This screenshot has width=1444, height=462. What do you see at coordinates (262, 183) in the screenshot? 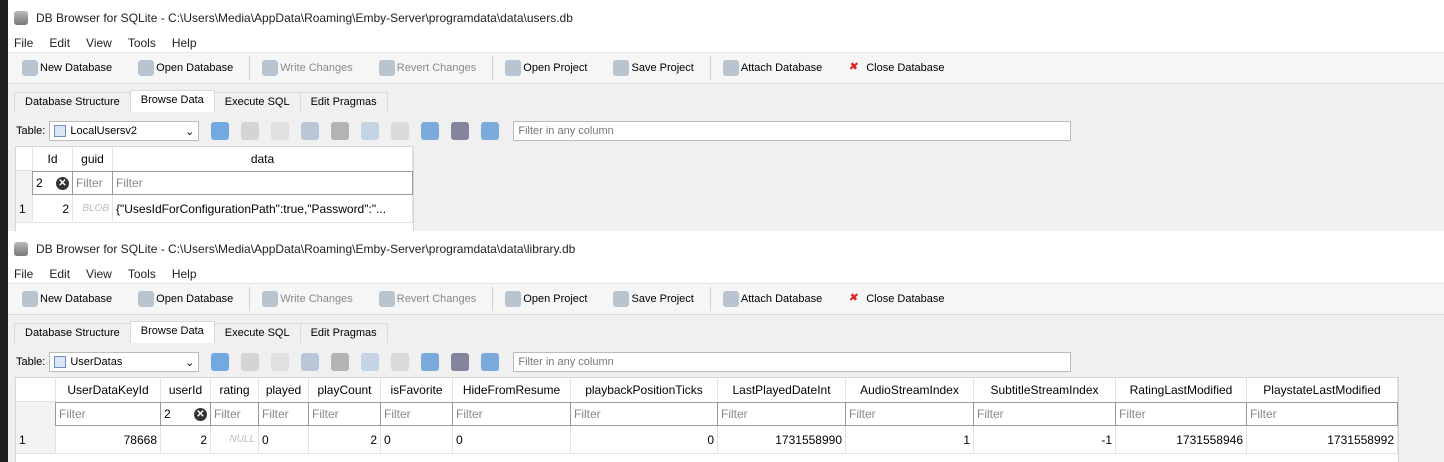
I see `filter-data: Filter` at bounding box center [262, 183].